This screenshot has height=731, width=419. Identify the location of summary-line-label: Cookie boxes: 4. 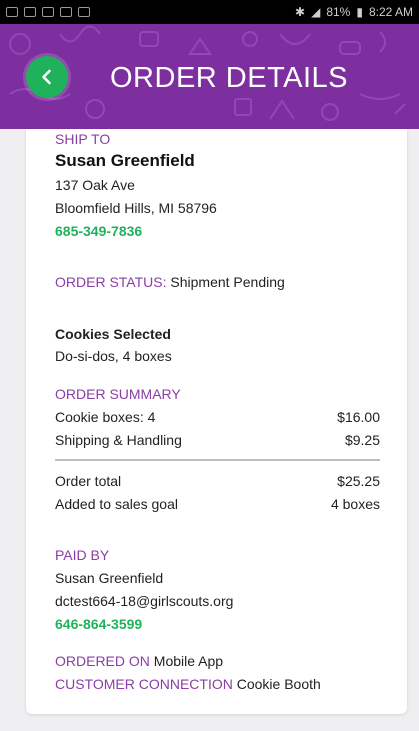
(105, 417).